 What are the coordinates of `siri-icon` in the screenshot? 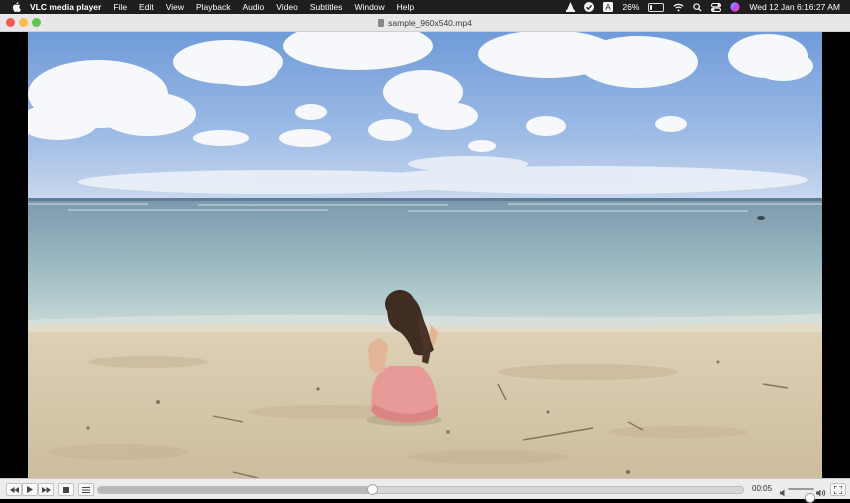 It's located at (735, 7).